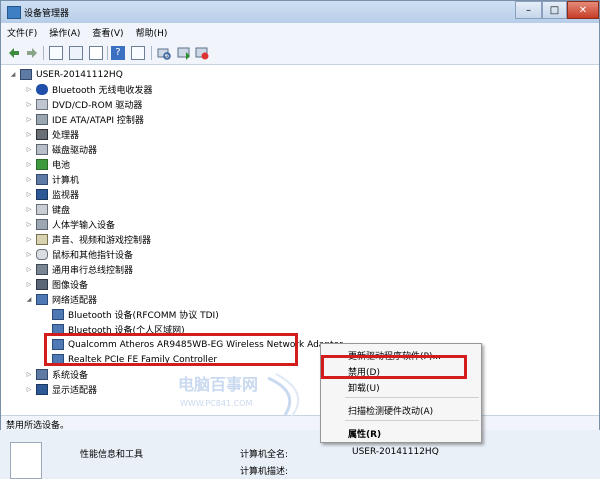 The width and height of the screenshot is (600, 479). Describe the element at coordinates (84, 119) in the screenshot. I see `tree-item-ide-ata: ▷ IDE ATA/ATAPI 控制器` at that location.